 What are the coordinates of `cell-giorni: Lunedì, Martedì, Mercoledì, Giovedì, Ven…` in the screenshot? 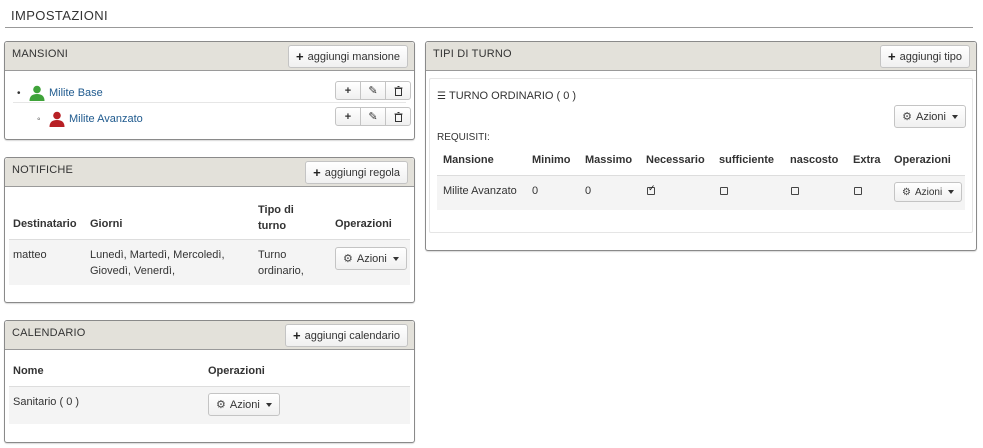 It's located at (157, 263).